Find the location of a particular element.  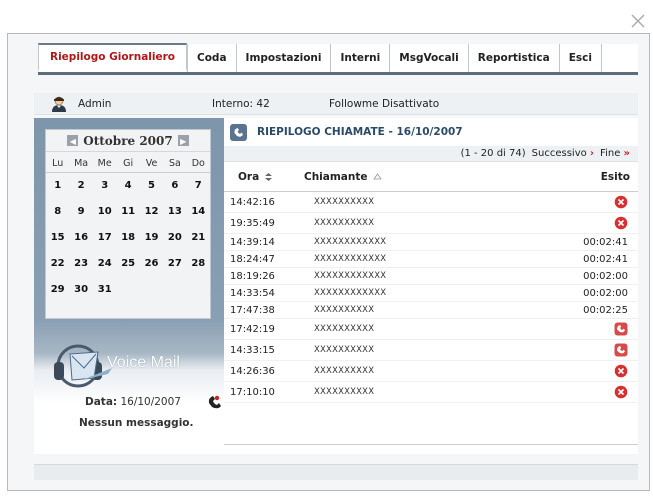

calendar-day: 10 is located at coordinates (105, 211).